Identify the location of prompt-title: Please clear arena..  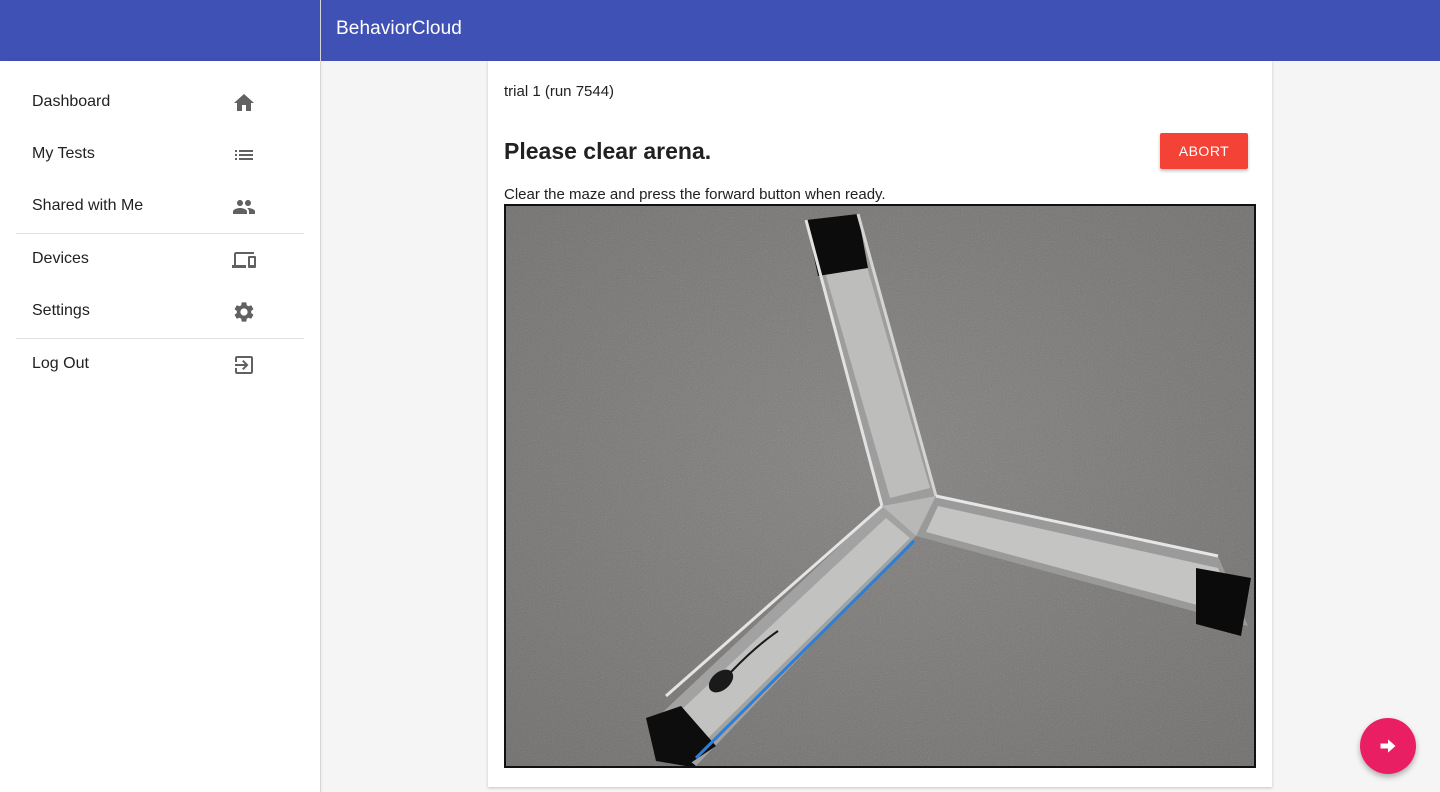
(608, 151).